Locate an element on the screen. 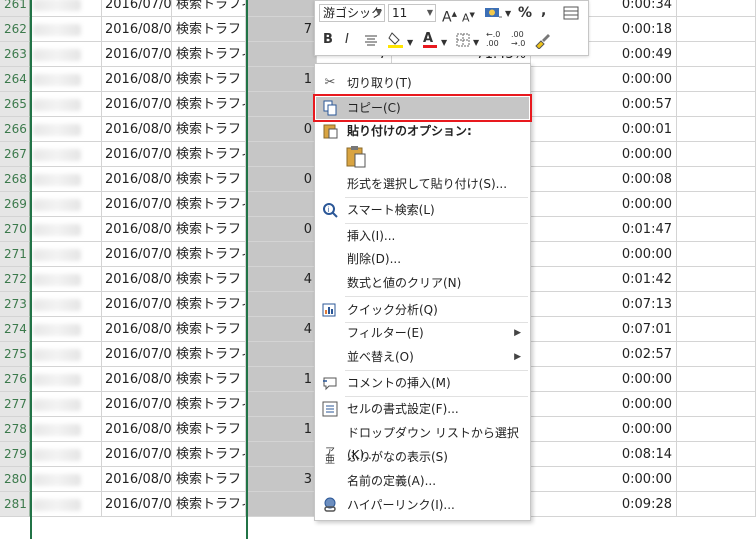  cell-duration: 0:07:13 is located at coordinates (604, 304).